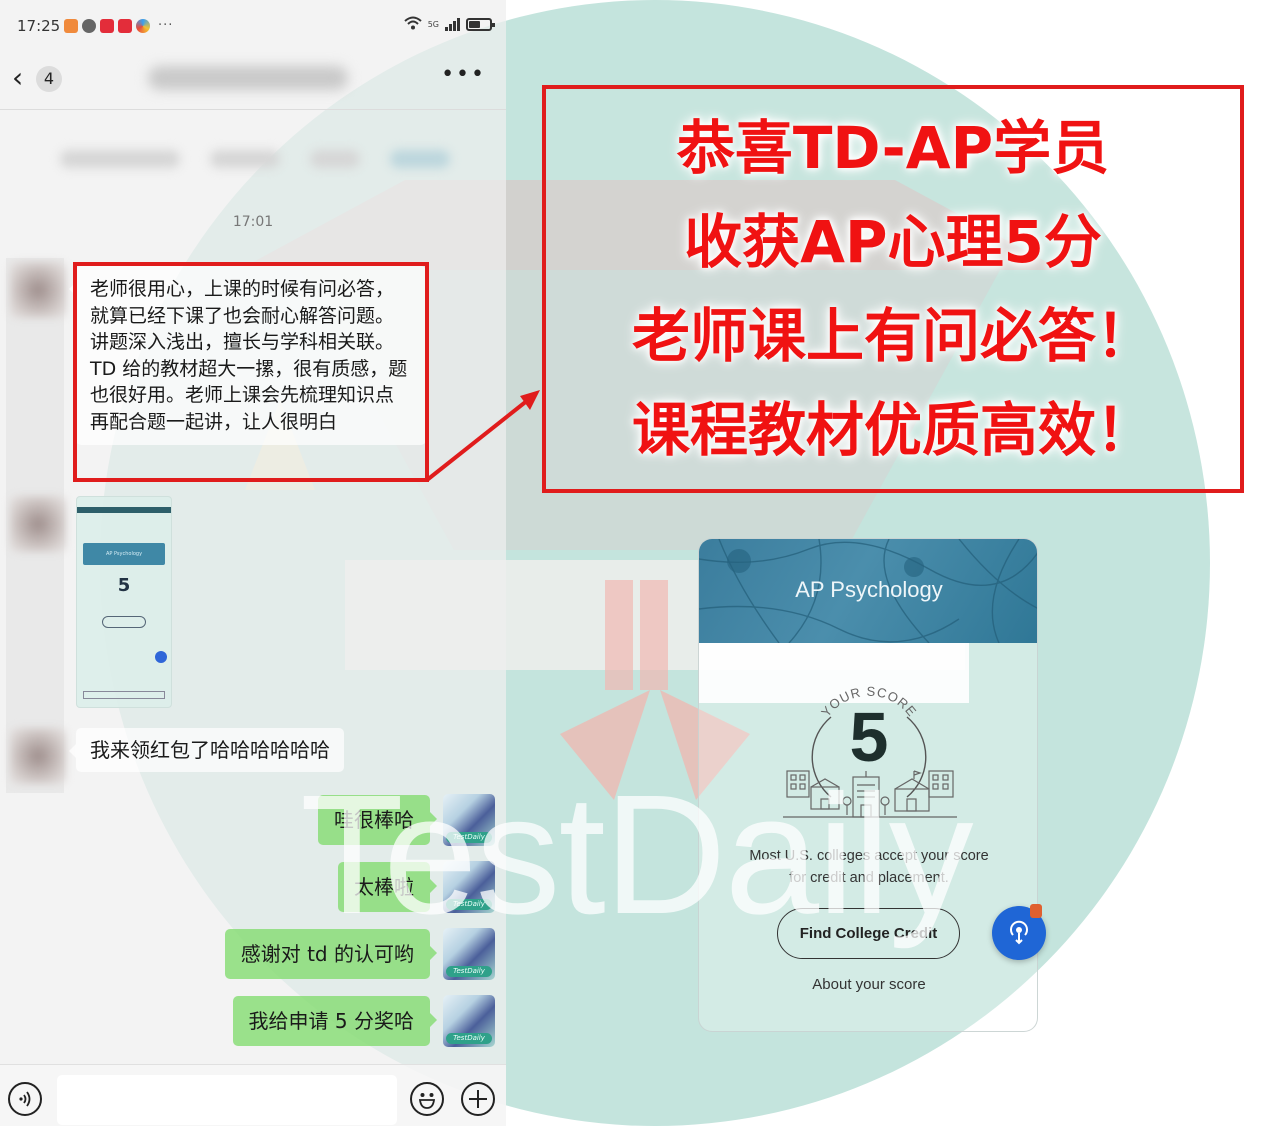 The width and height of the screenshot is (1280, 1126). I want to click on message-input, so click(227, 1100).